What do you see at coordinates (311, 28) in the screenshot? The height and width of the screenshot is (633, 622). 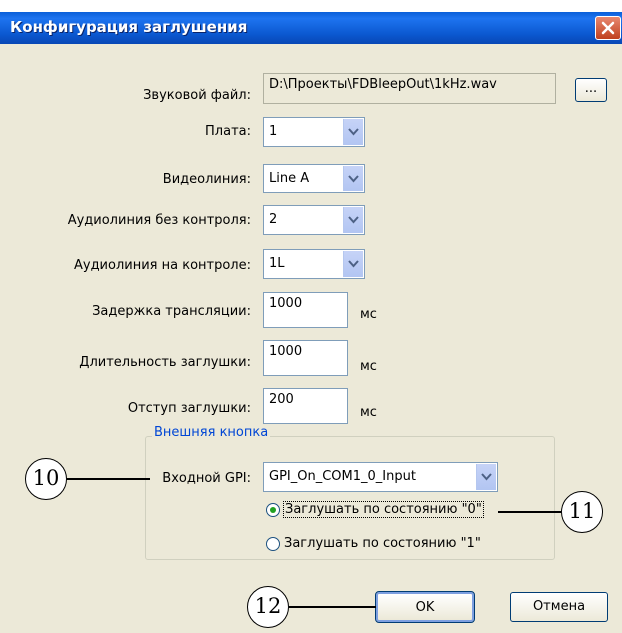 I see `title-bar: Конфигурация заглушения` at bounding box center [311, 28].